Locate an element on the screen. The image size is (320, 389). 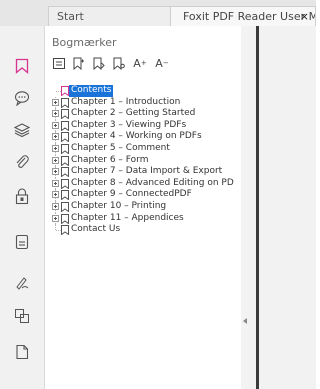
bookmark-item-chapter-7: Chapter 7 – Data Import & Export is located at coordinates (146, 172).